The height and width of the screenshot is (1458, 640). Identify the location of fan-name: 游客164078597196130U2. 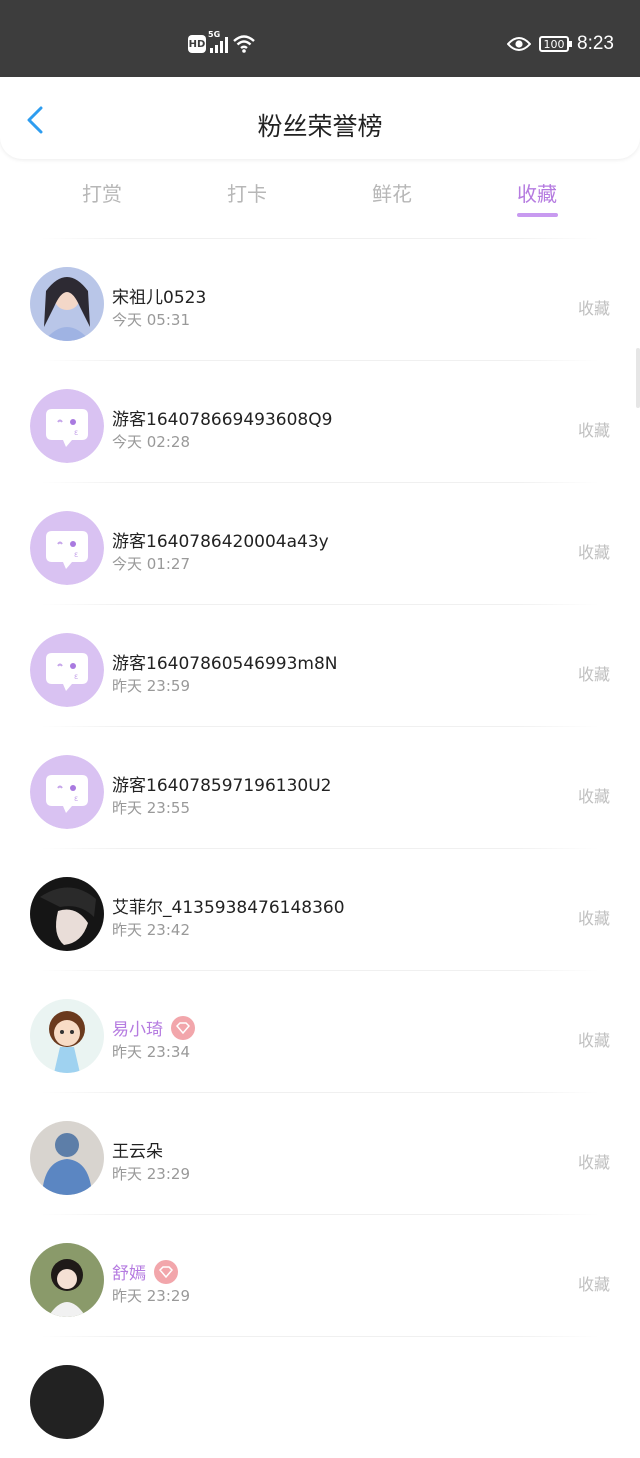
(222, 783).